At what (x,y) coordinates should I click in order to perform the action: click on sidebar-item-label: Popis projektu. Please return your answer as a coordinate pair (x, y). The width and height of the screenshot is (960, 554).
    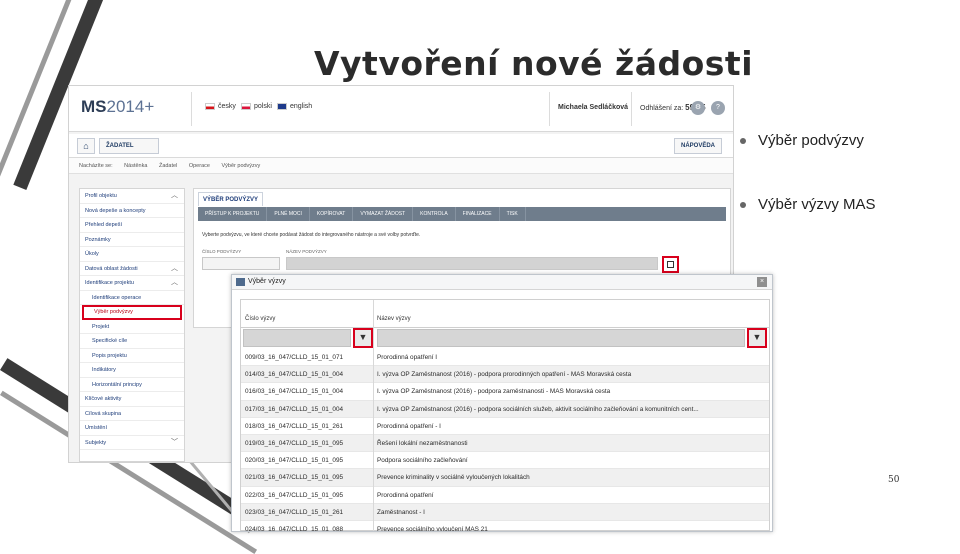
    Looking at the image, I should click on (109, 355).